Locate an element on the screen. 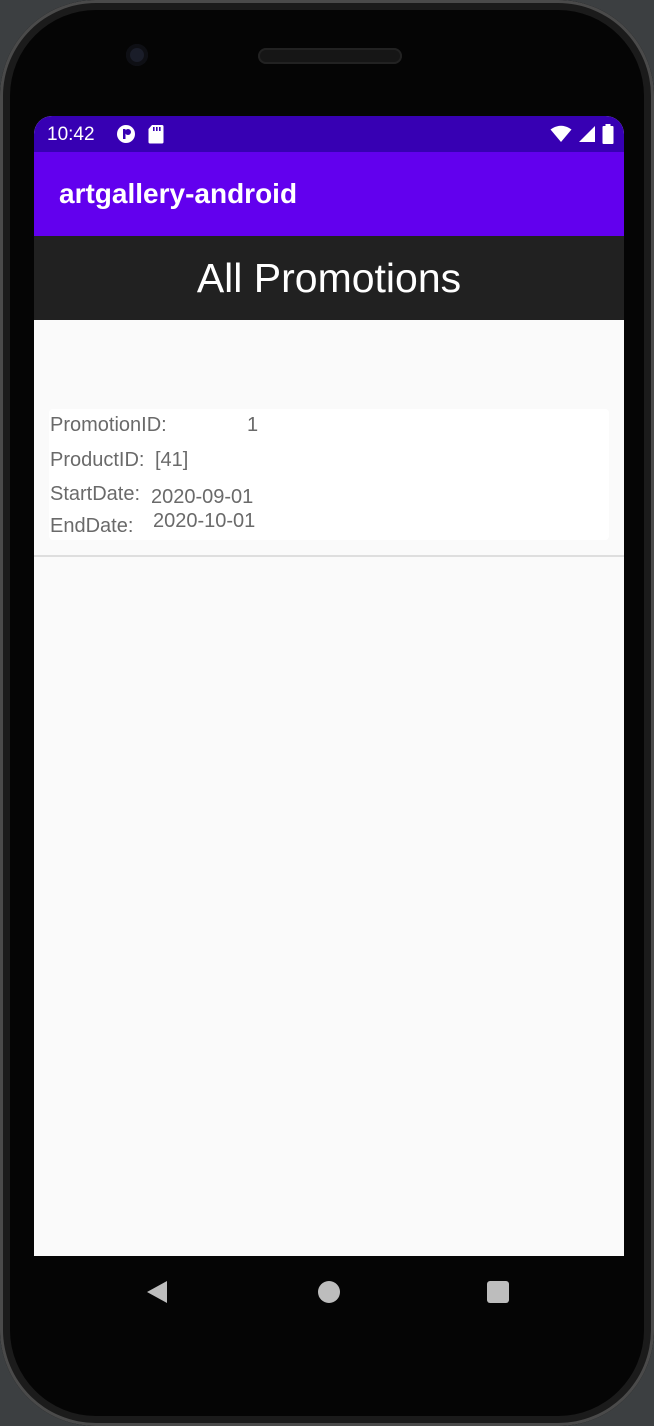 Image resolution: width=654 pixels, height=1426 pixels. page-header: All Promotions is located at coordinates (329, 278).